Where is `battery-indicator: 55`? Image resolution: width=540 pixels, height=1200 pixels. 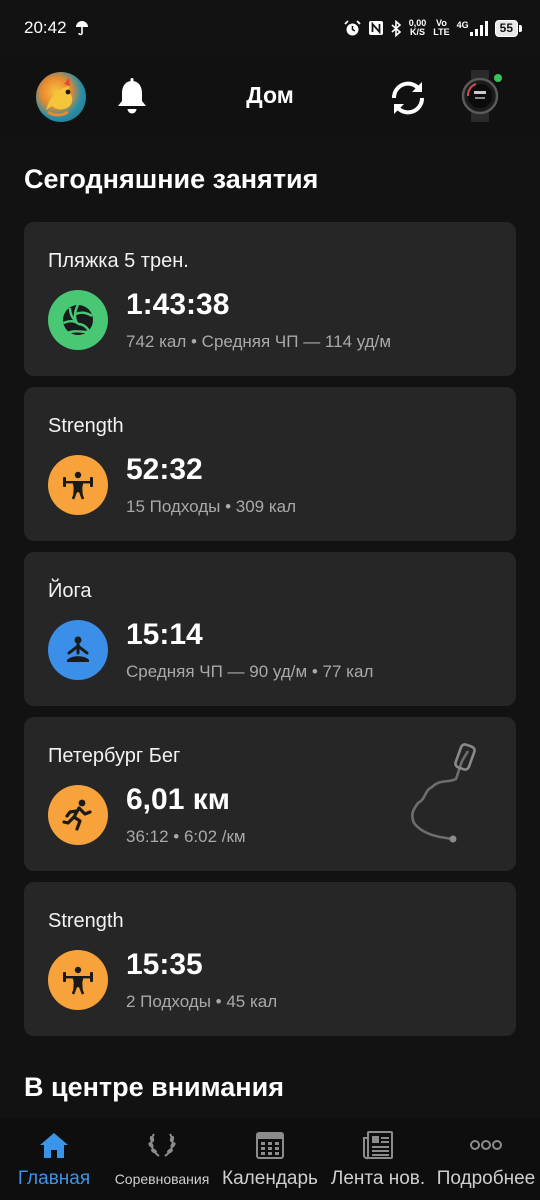 battery-indicator: 55 is located at coordinates (508, 28).